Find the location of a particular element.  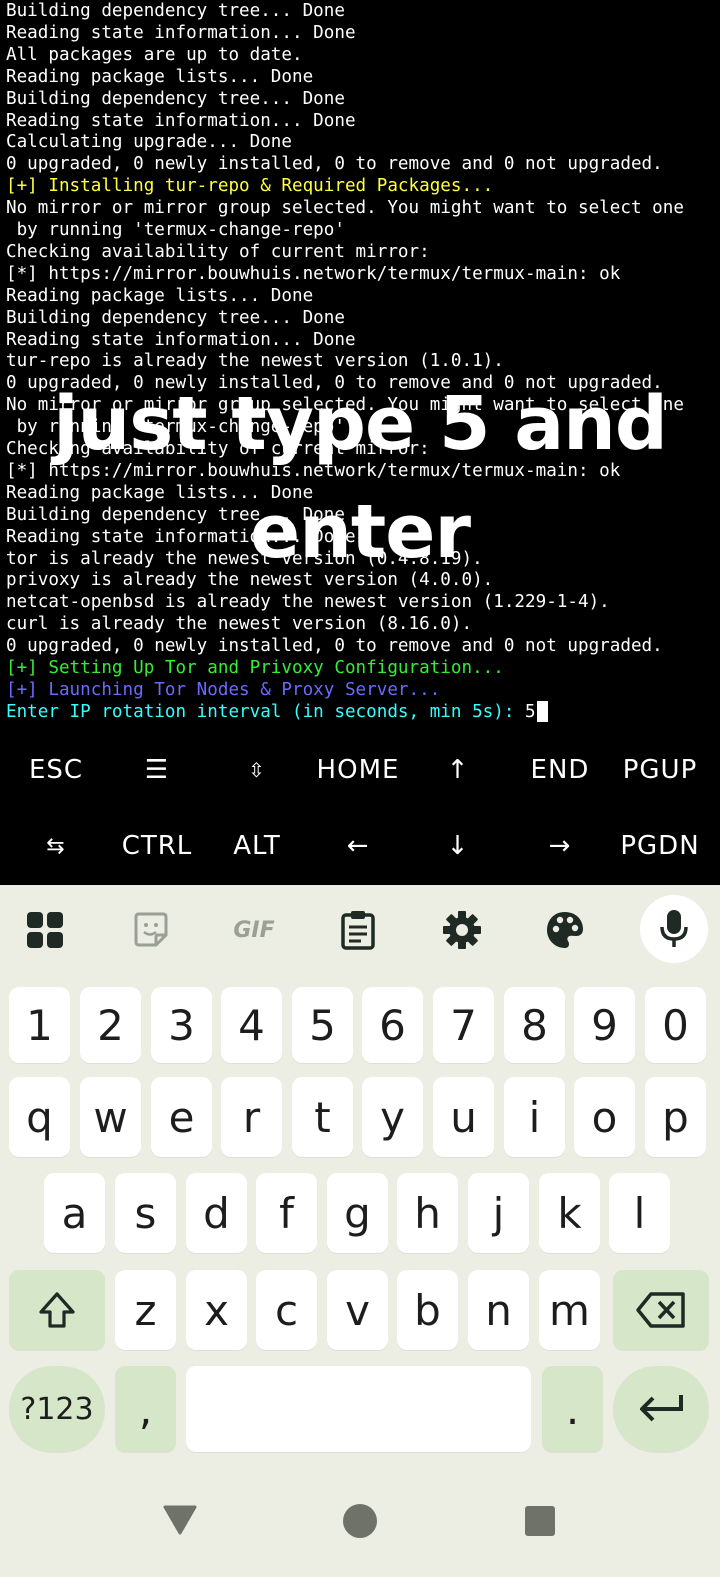

key-6: 6 is located at coordinates (392, 1025).